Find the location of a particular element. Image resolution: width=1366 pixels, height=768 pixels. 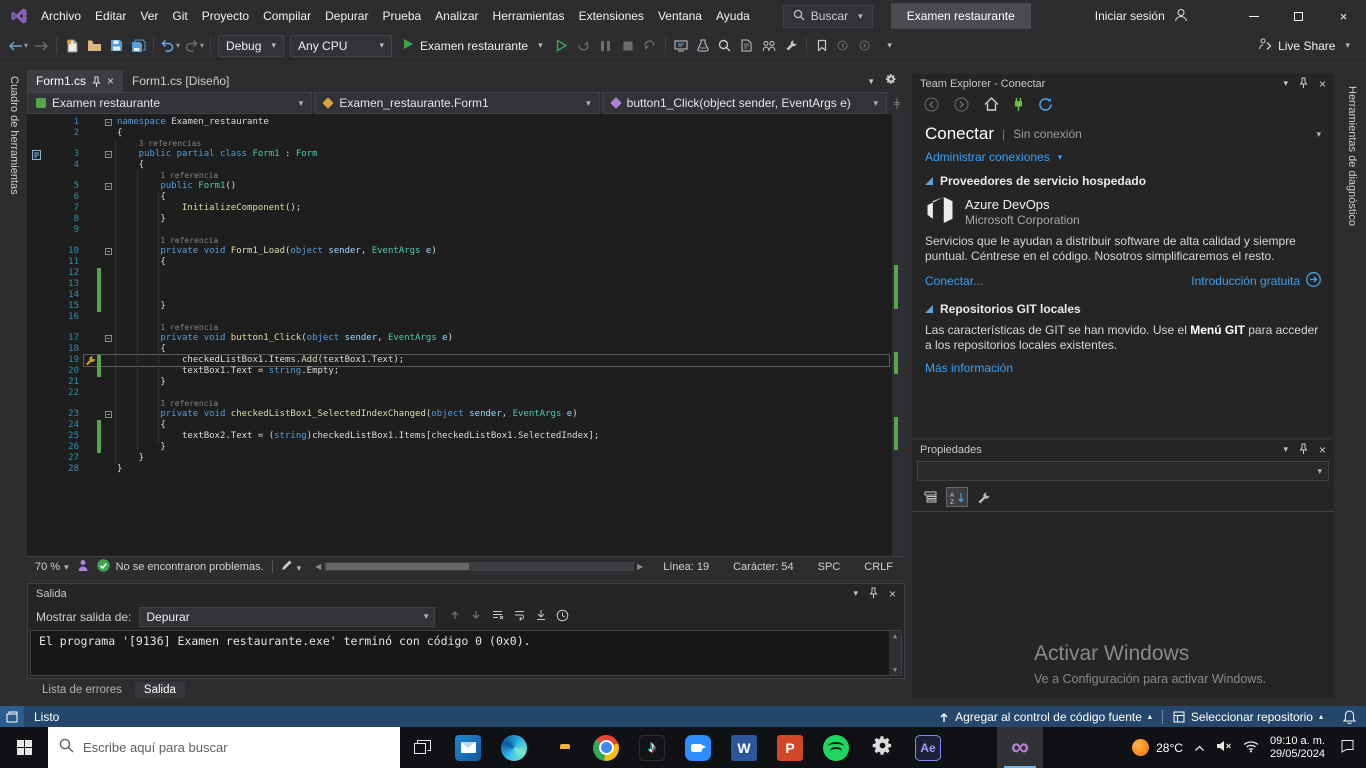

editor-vertical-scrollbar is located at coordinates (898, 335).